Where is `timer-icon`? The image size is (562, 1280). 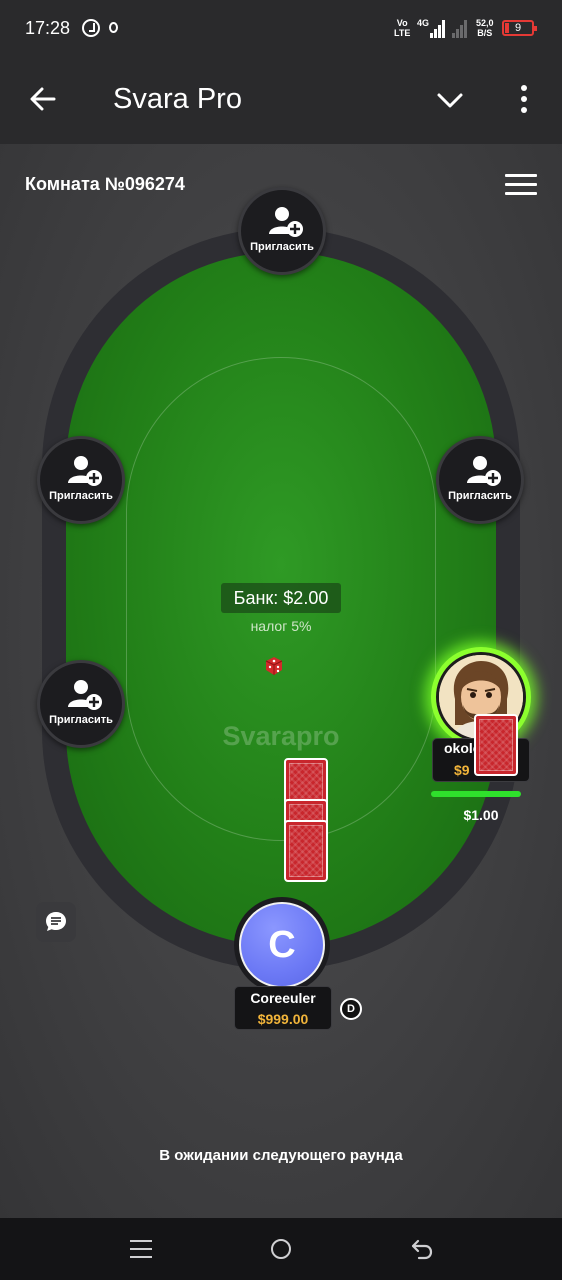
timer-icon is located at coordinates (91, 28).